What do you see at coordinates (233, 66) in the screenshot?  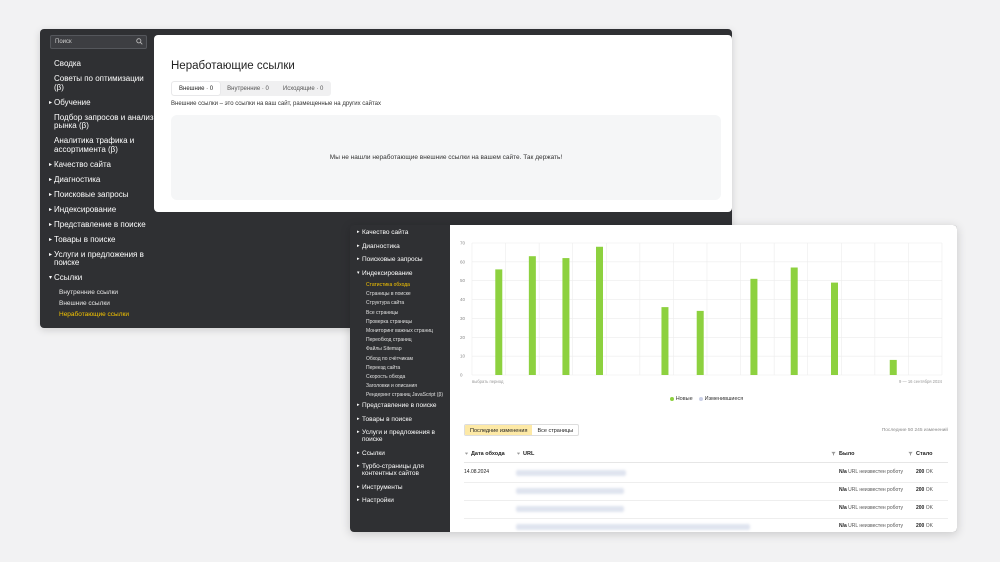 I see `page-title: Неработающие ссылки` at bounding box center [233, 66].